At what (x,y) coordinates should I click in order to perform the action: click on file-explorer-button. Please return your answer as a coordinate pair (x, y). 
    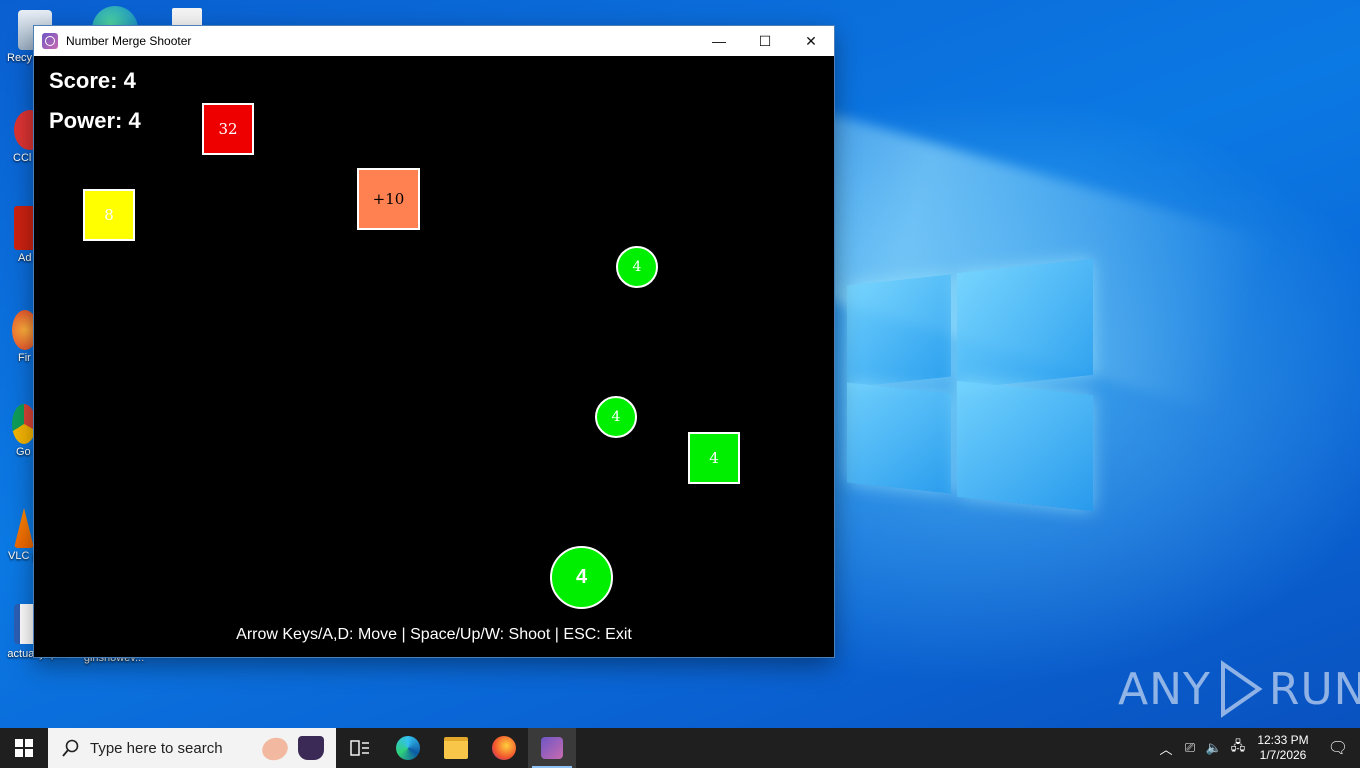
    Looking at the image, I should click on (456, 748).